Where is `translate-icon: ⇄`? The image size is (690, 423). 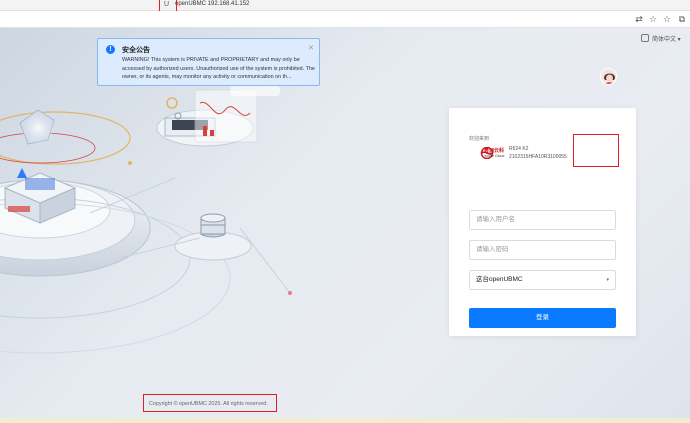
translate-icon: ⇄ is located at coordinates (639, 19).